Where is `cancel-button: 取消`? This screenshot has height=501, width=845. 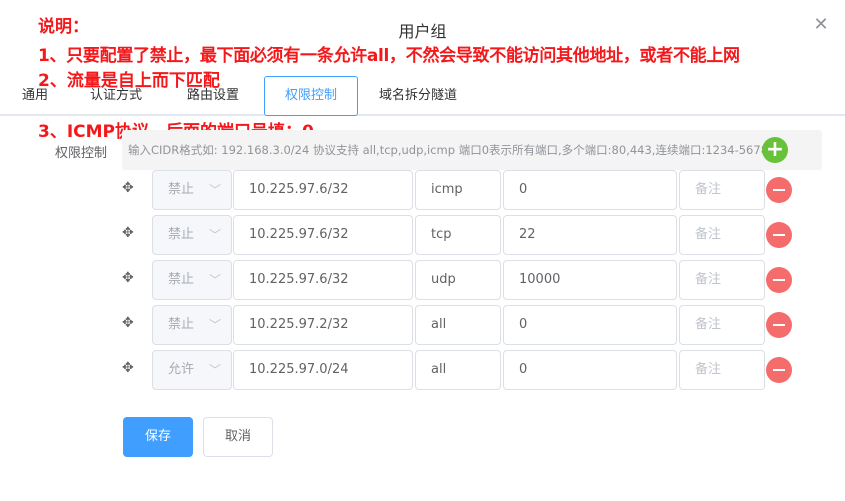
cancel-button: 取消 is located at coordinates (238, 437).